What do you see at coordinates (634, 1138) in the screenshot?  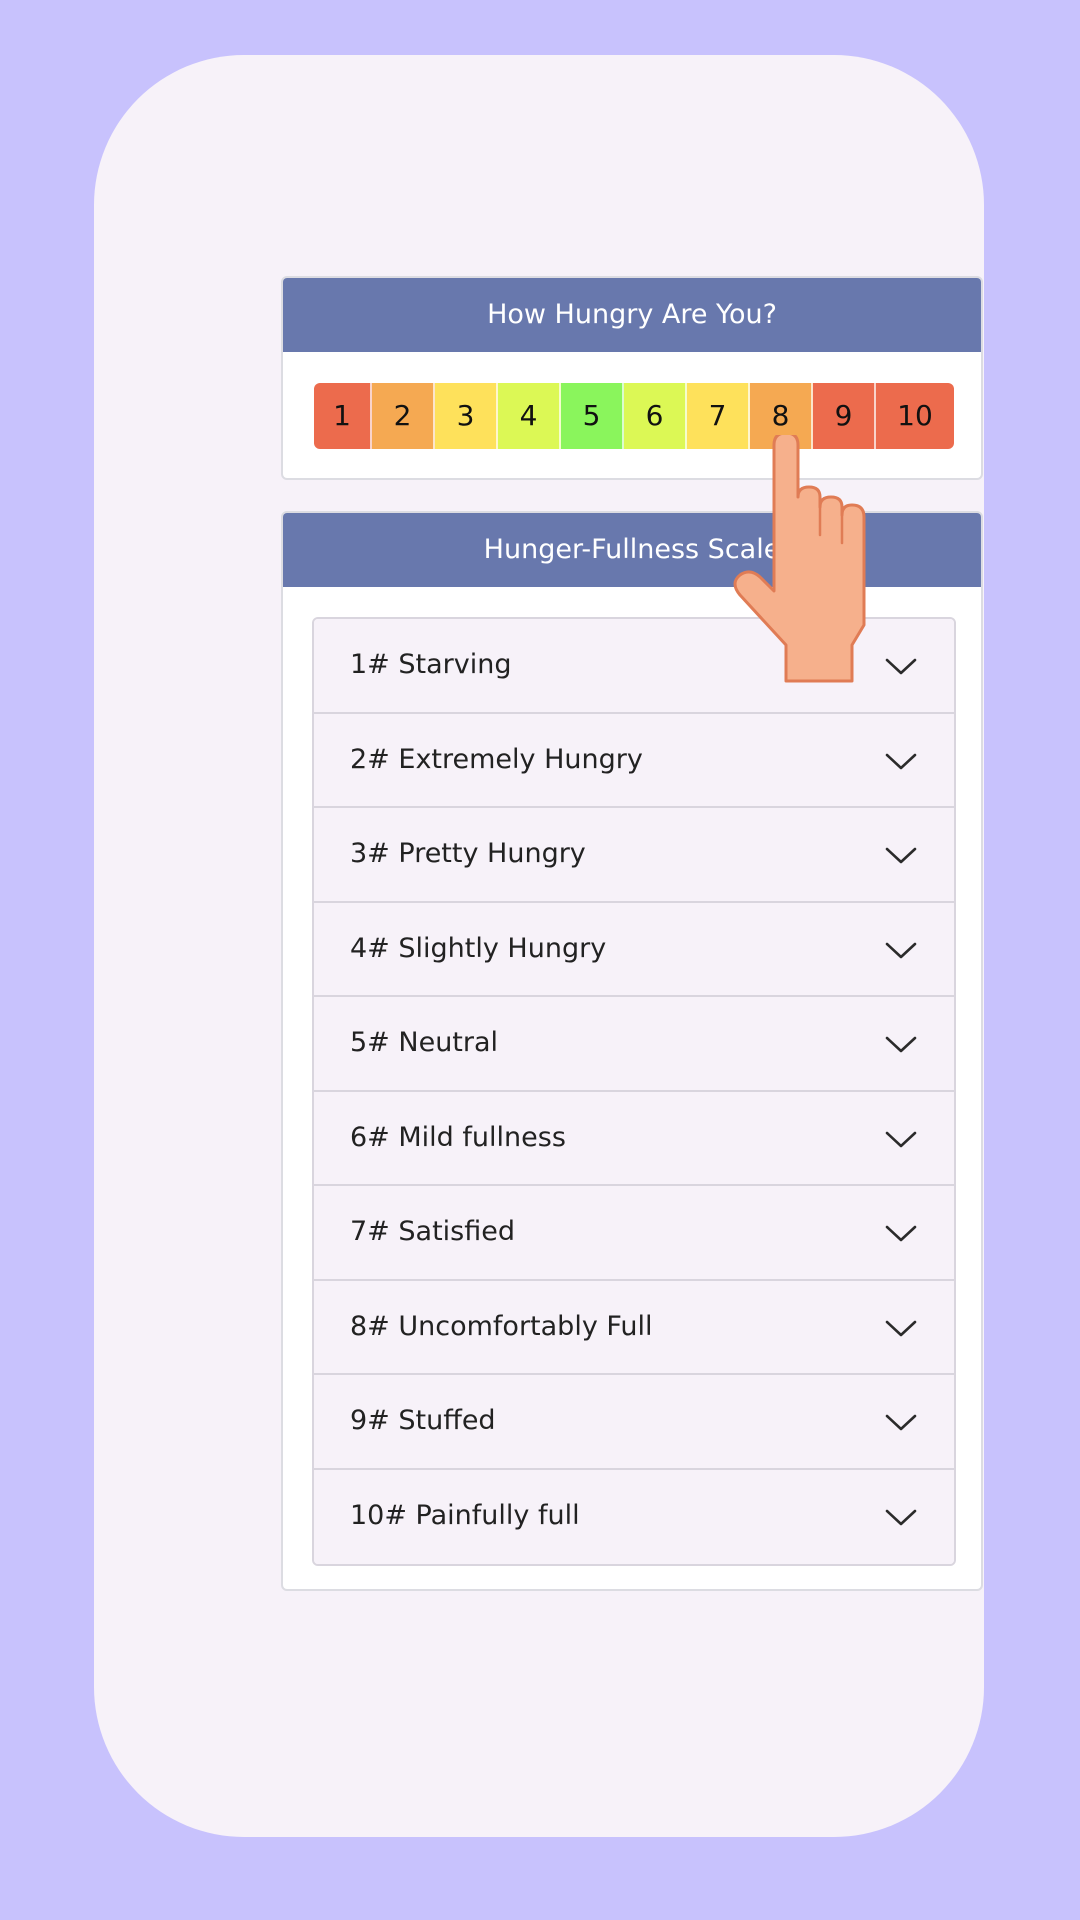 I see `accordion-item-6: 6# Mild fullness` at bounding box center [634, 1138].